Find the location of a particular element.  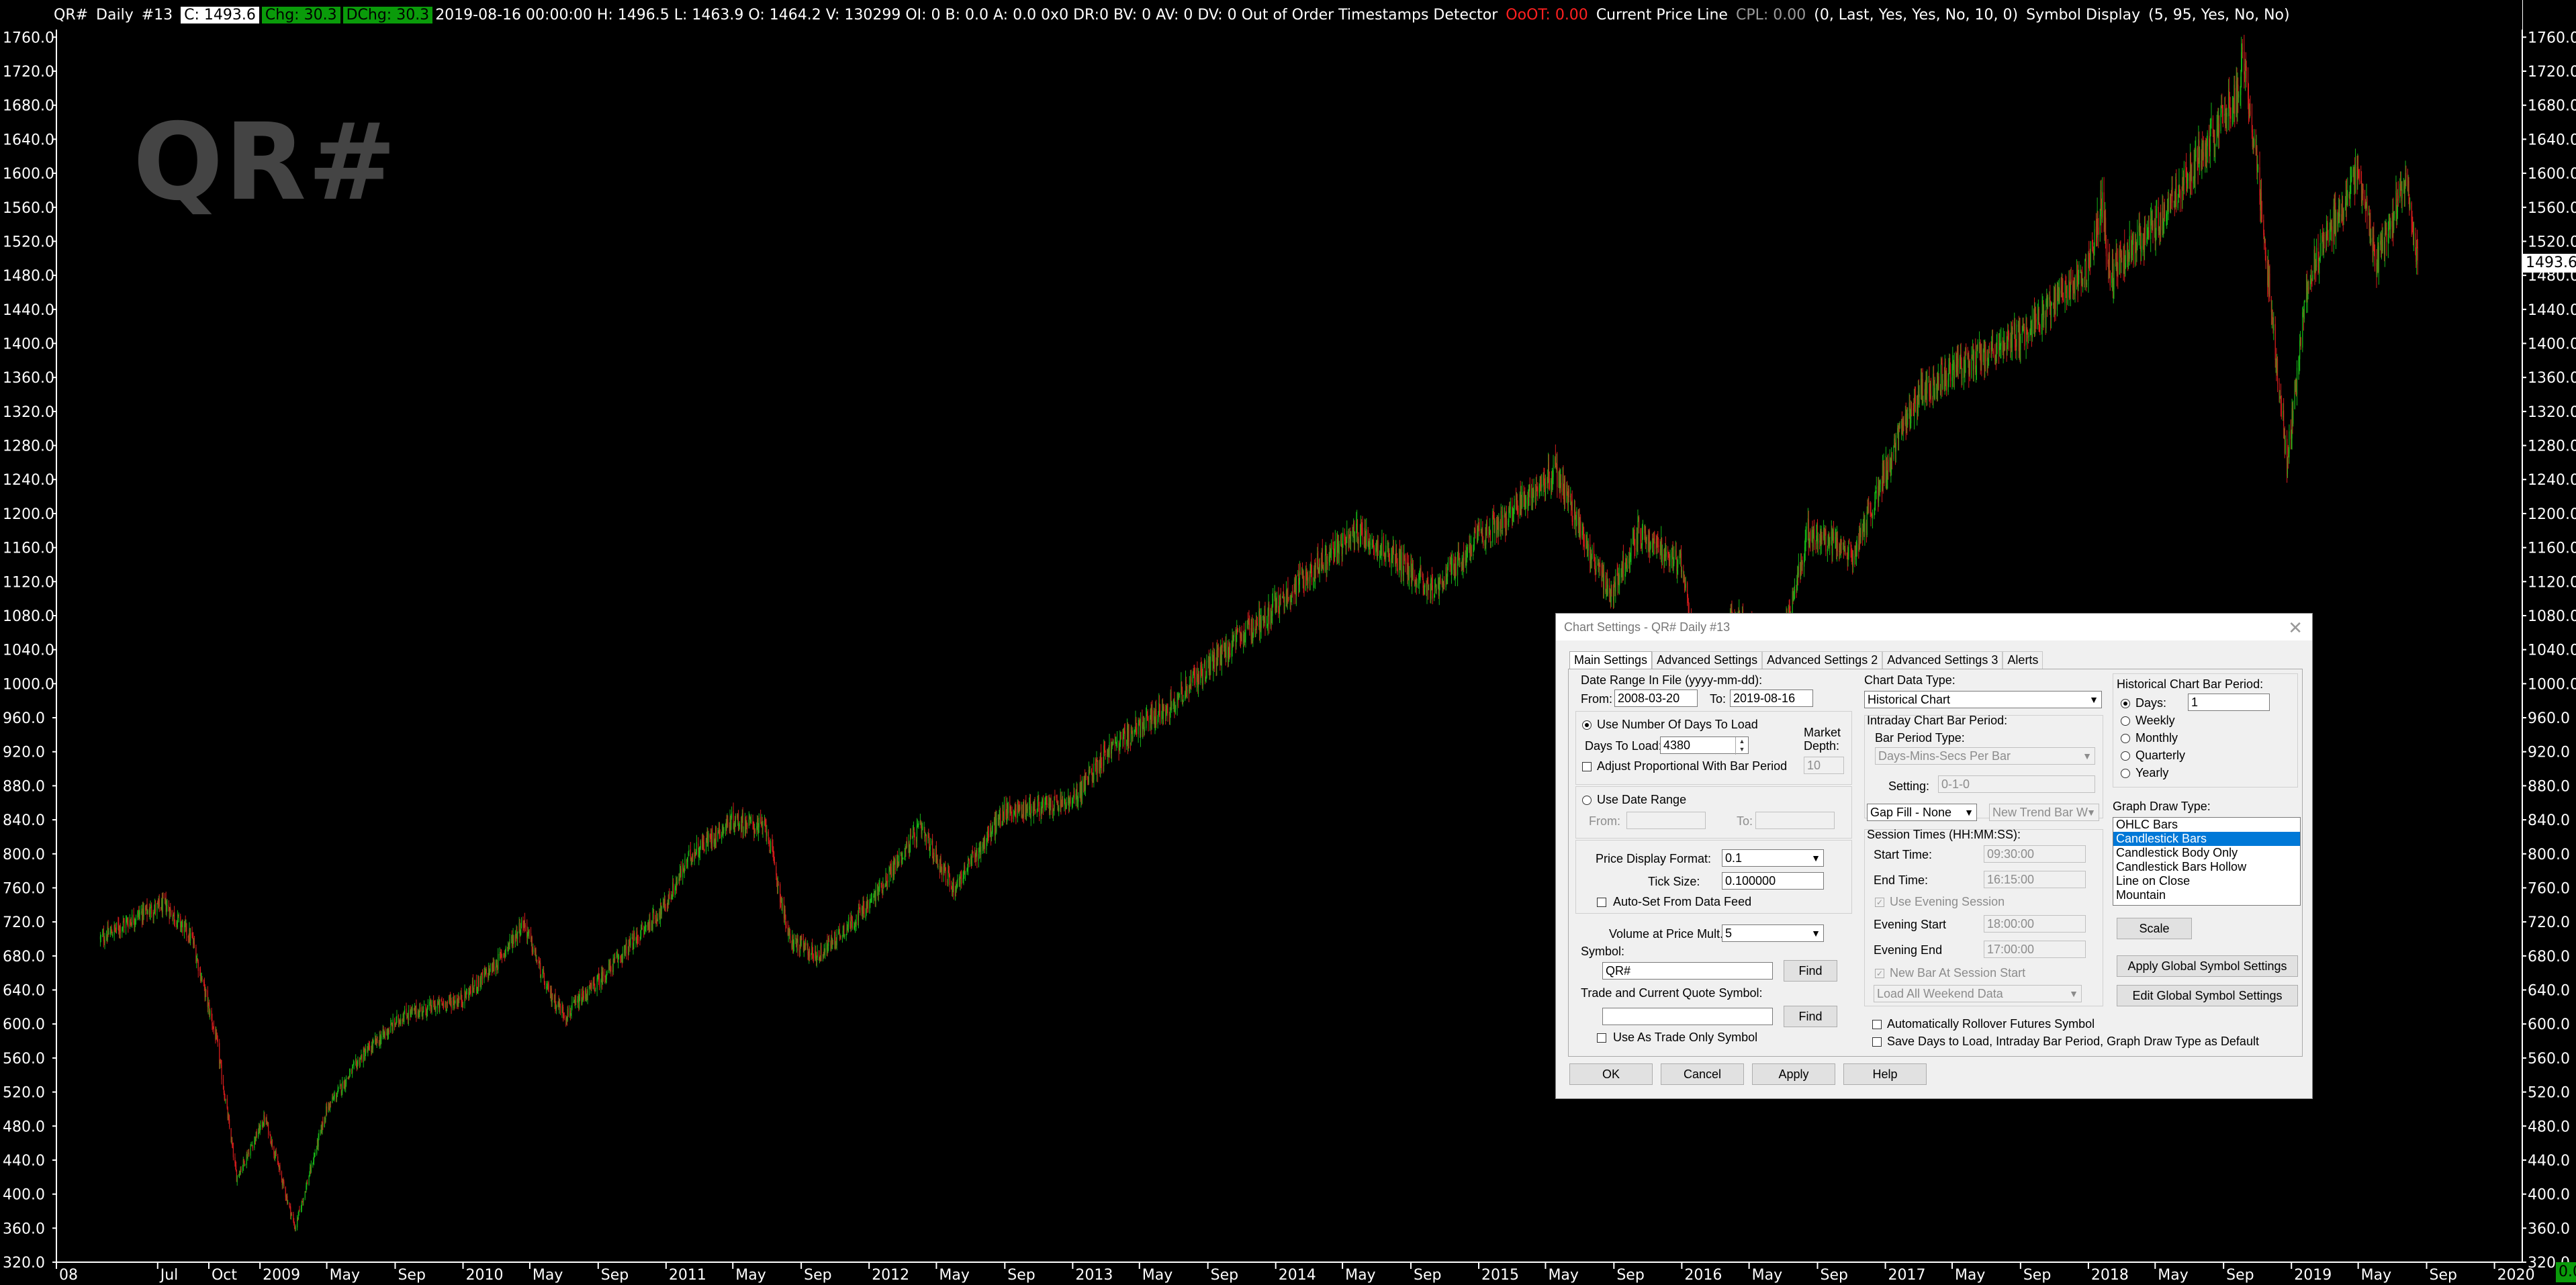

y-tick-label: 1000.0 is located at coordinates (2552, 685).